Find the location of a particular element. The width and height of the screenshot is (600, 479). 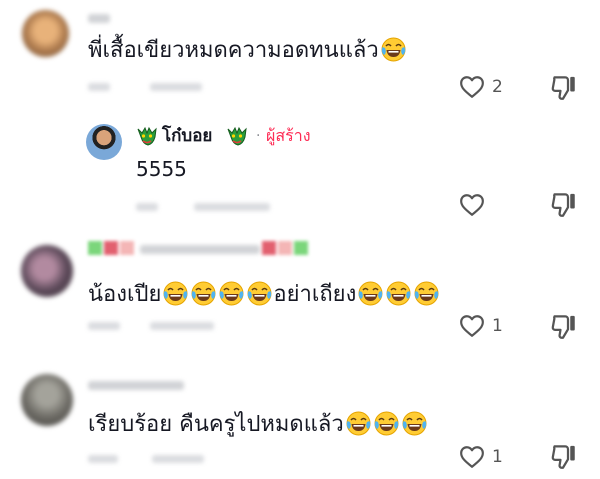

comment-text: น้องเปีย อย่าเถียง is located at coordinates (264, 294).